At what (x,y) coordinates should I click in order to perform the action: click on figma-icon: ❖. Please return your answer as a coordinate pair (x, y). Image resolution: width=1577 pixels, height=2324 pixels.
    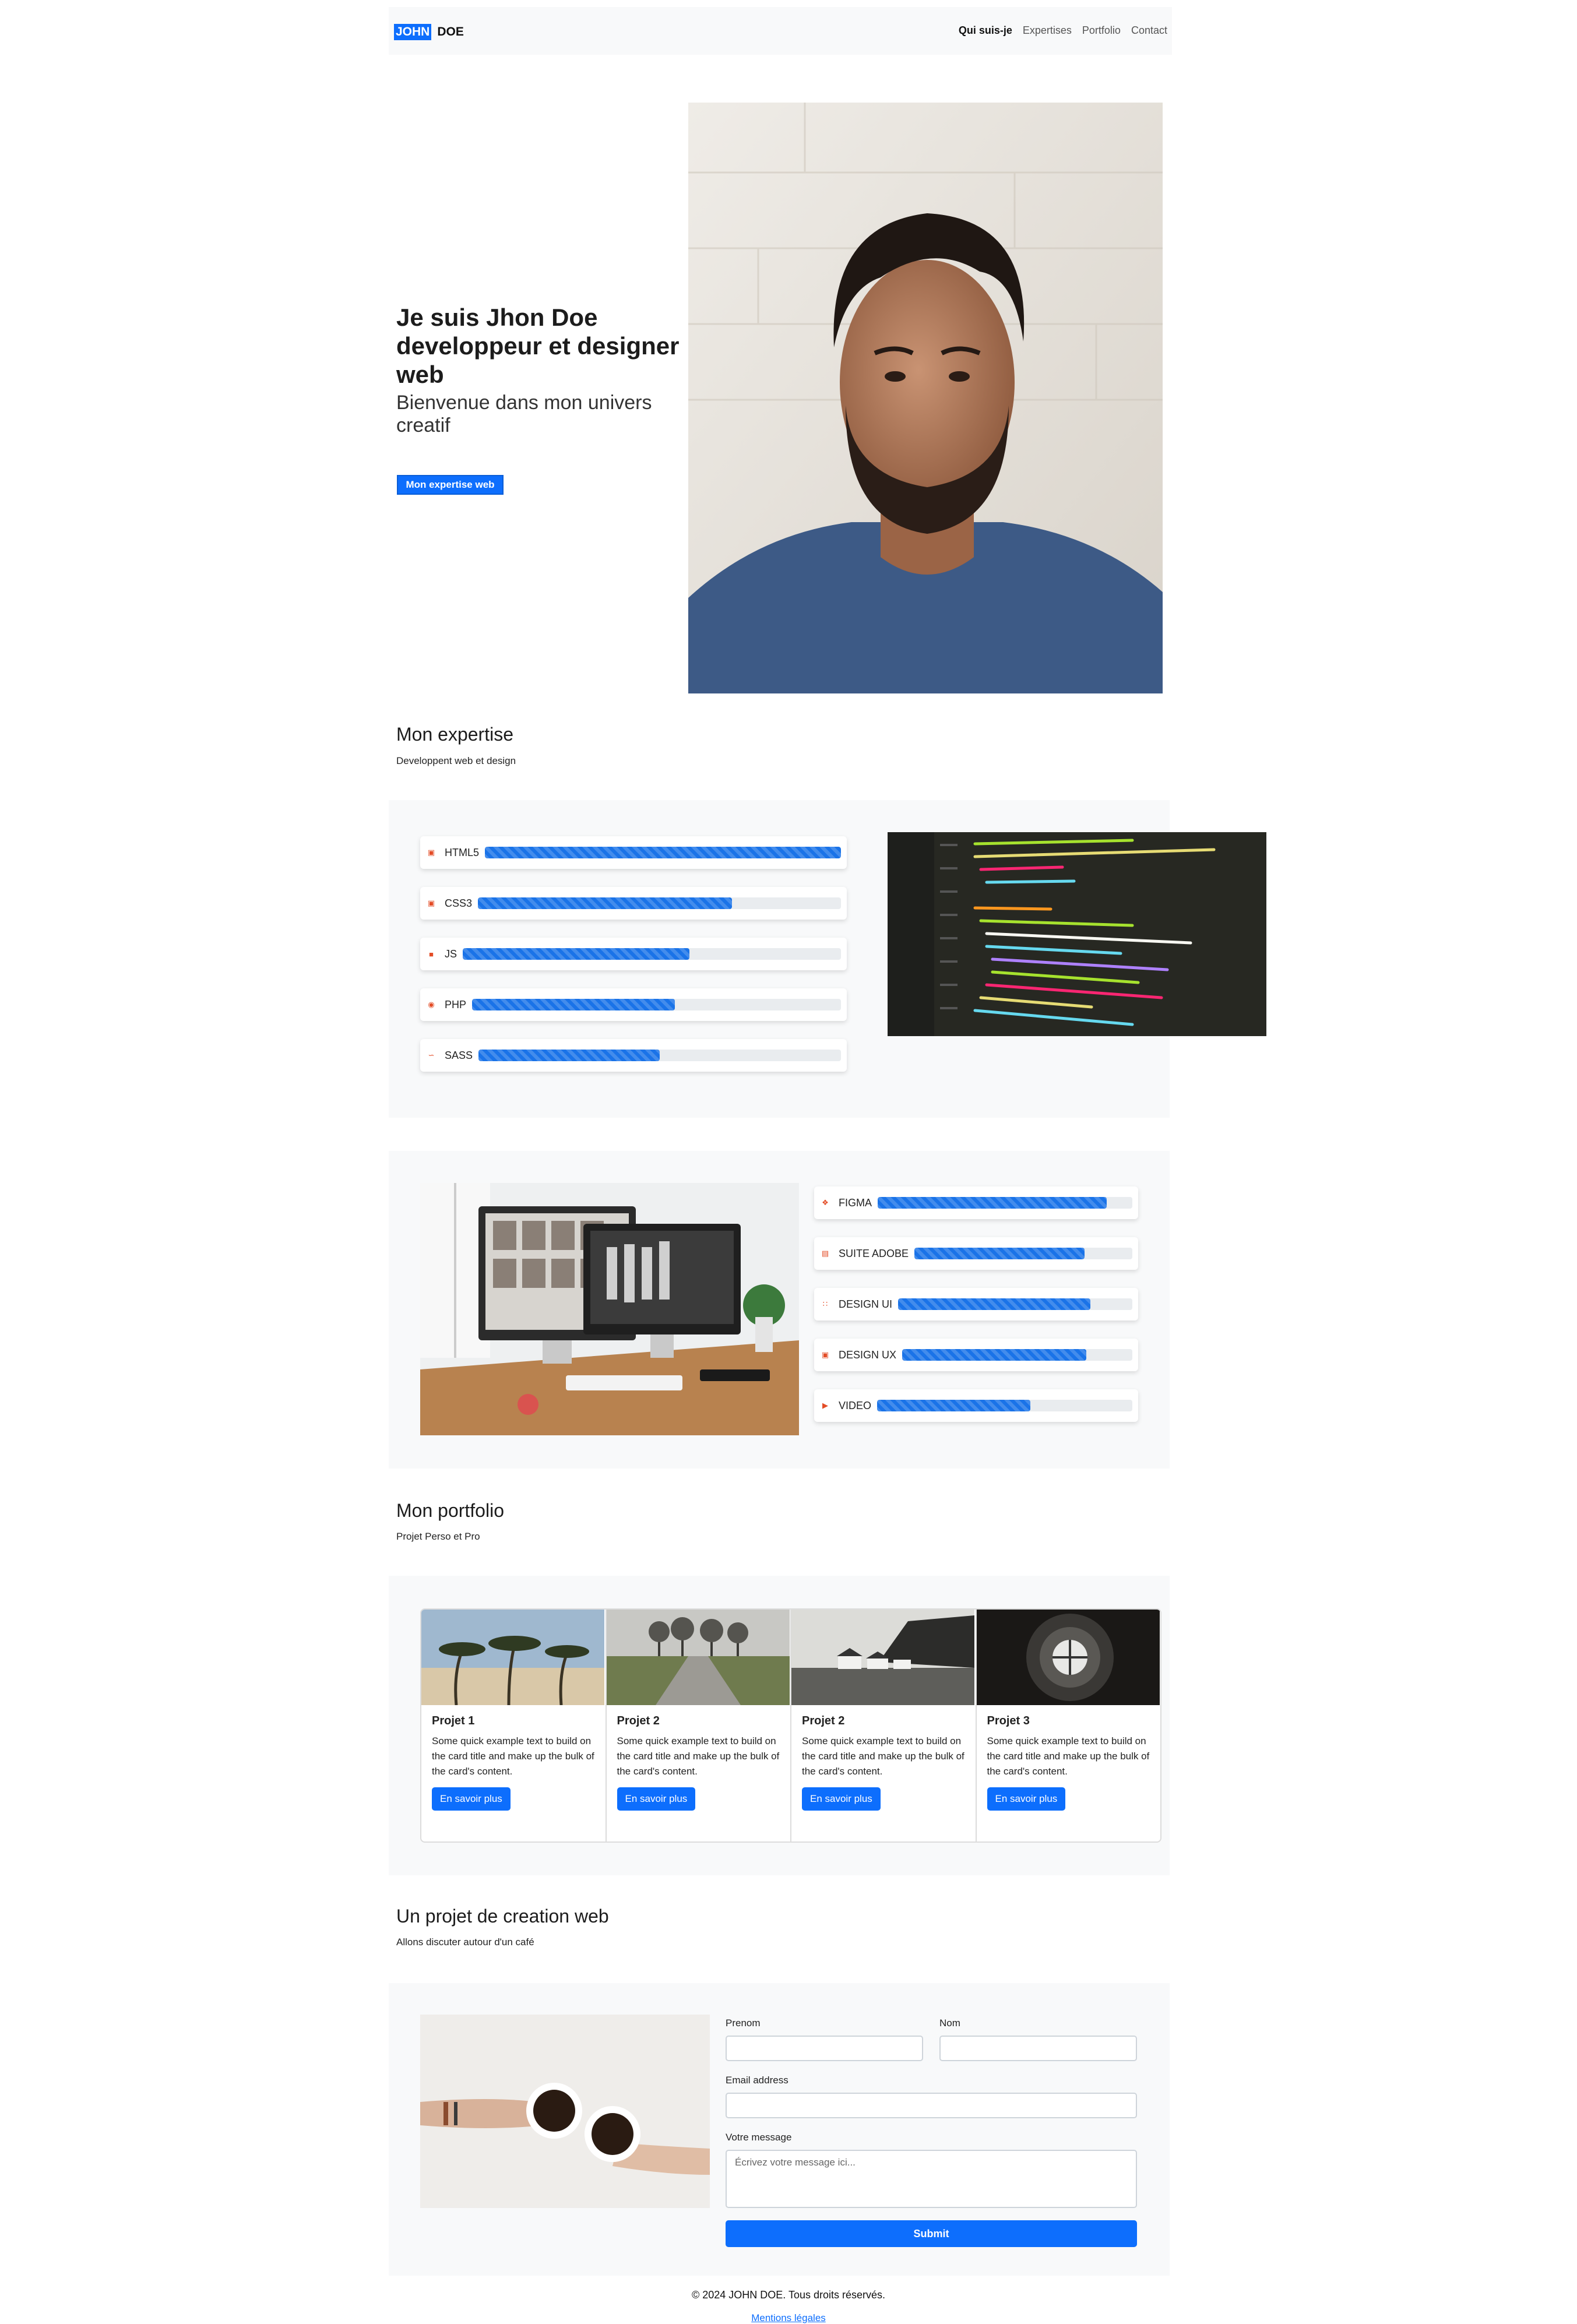
    Looking at the image, I should click on (825, 1202).